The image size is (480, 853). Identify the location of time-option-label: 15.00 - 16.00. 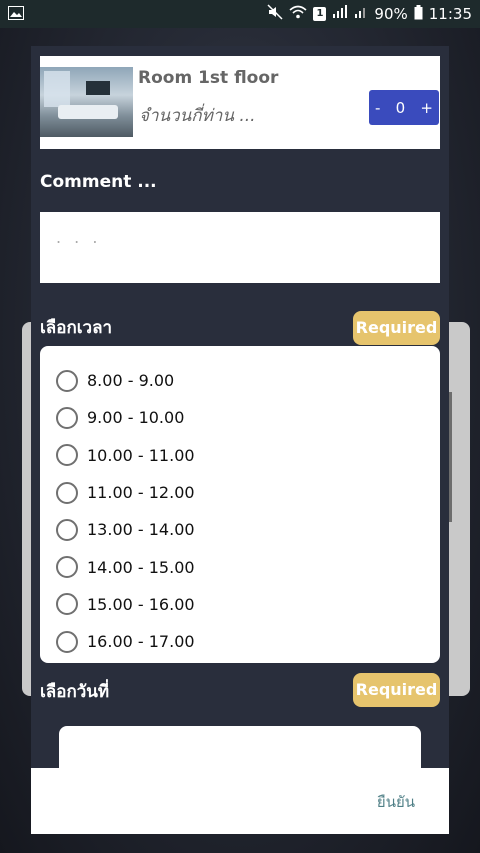
(141, 604).